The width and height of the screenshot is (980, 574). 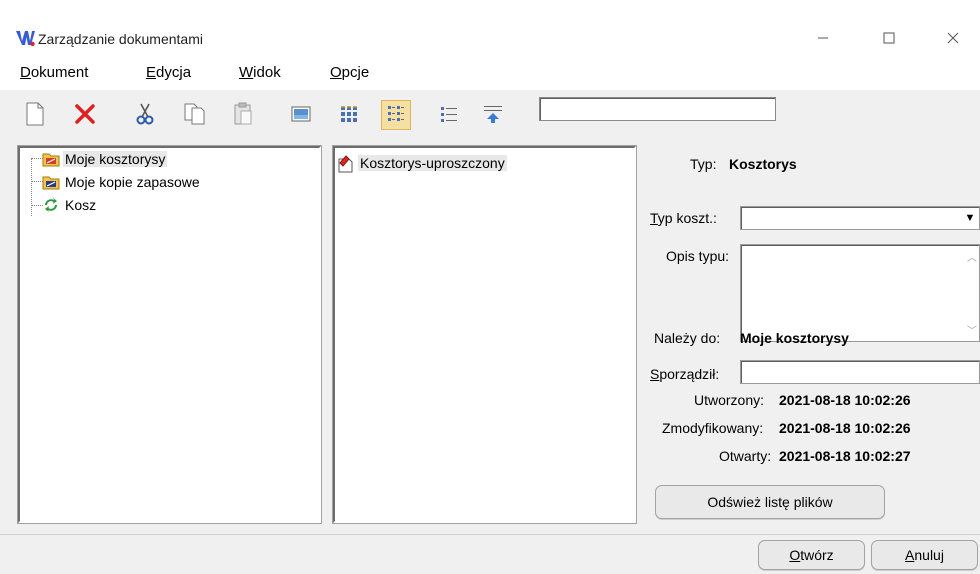 I want to click on cancel-button: Anuluj, so click(x=924, y=555).